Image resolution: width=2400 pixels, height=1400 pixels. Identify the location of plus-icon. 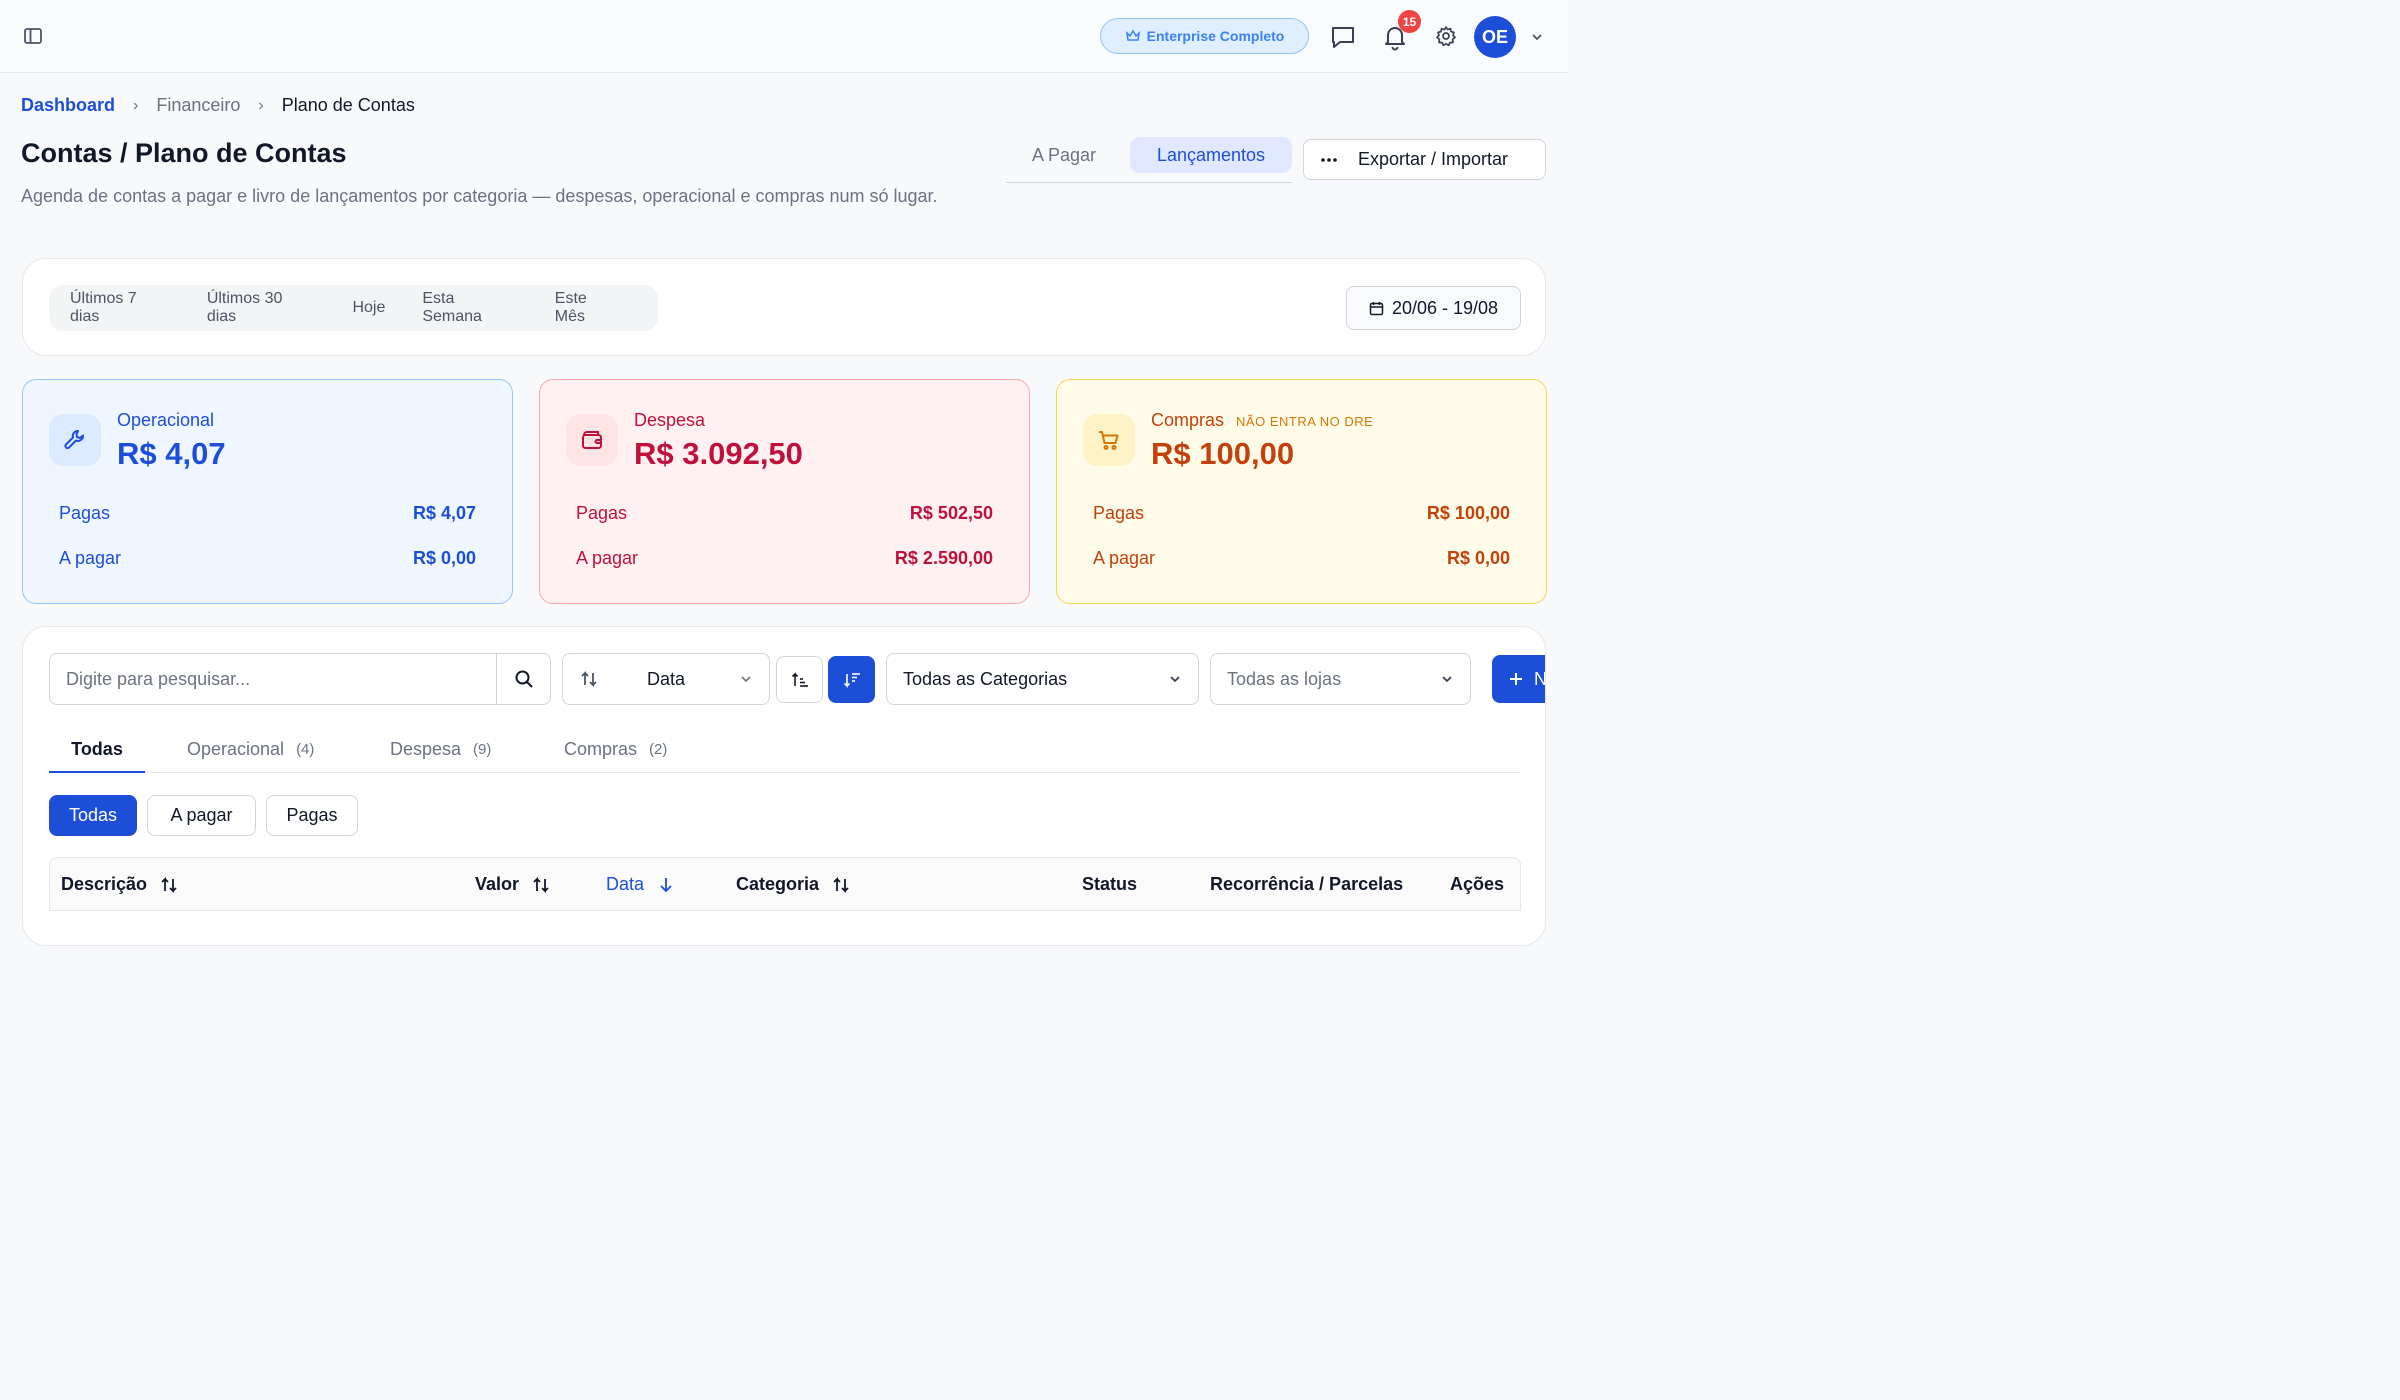
(1516, 679).